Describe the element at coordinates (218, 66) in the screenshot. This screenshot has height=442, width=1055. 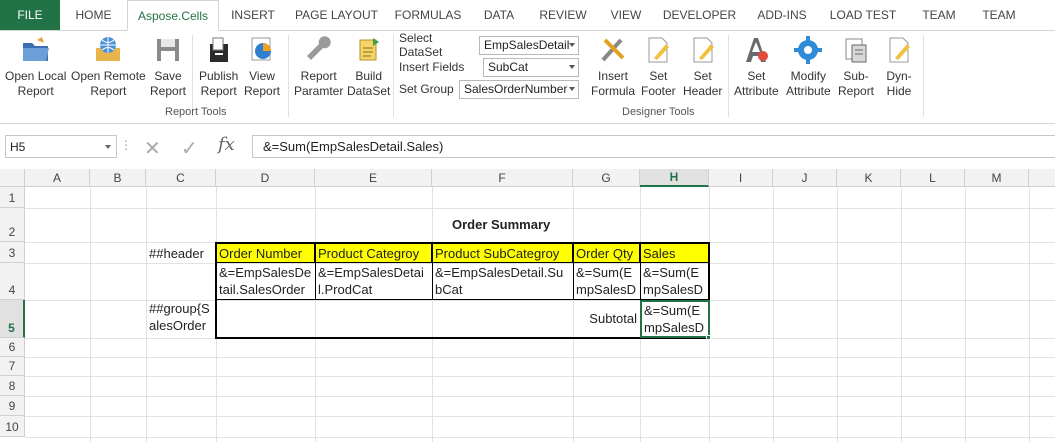
I see `publish-report-button: Publish Report` at that location.